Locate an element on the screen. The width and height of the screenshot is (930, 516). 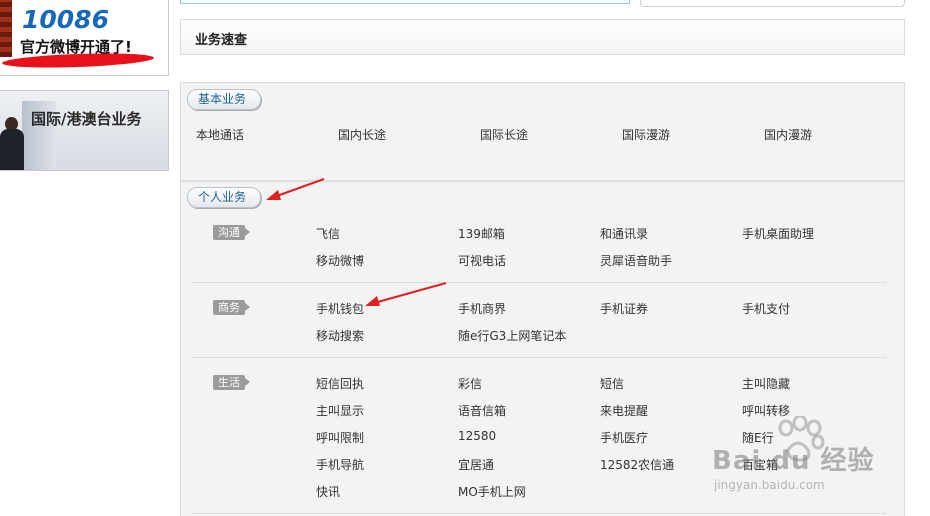
category-label-business: 商务 is located at coordinates (231, 307).